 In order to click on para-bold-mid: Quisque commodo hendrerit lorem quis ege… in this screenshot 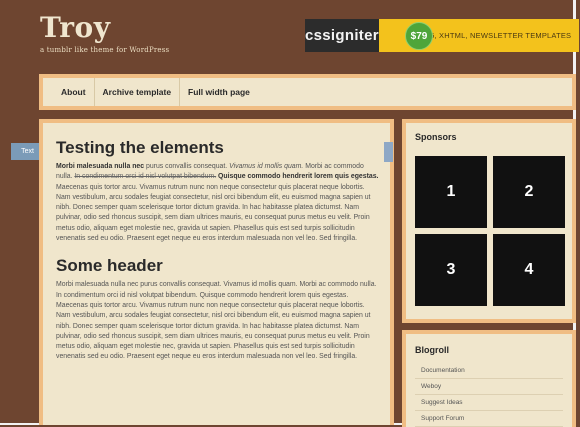, I will do `click(298, 177)`.